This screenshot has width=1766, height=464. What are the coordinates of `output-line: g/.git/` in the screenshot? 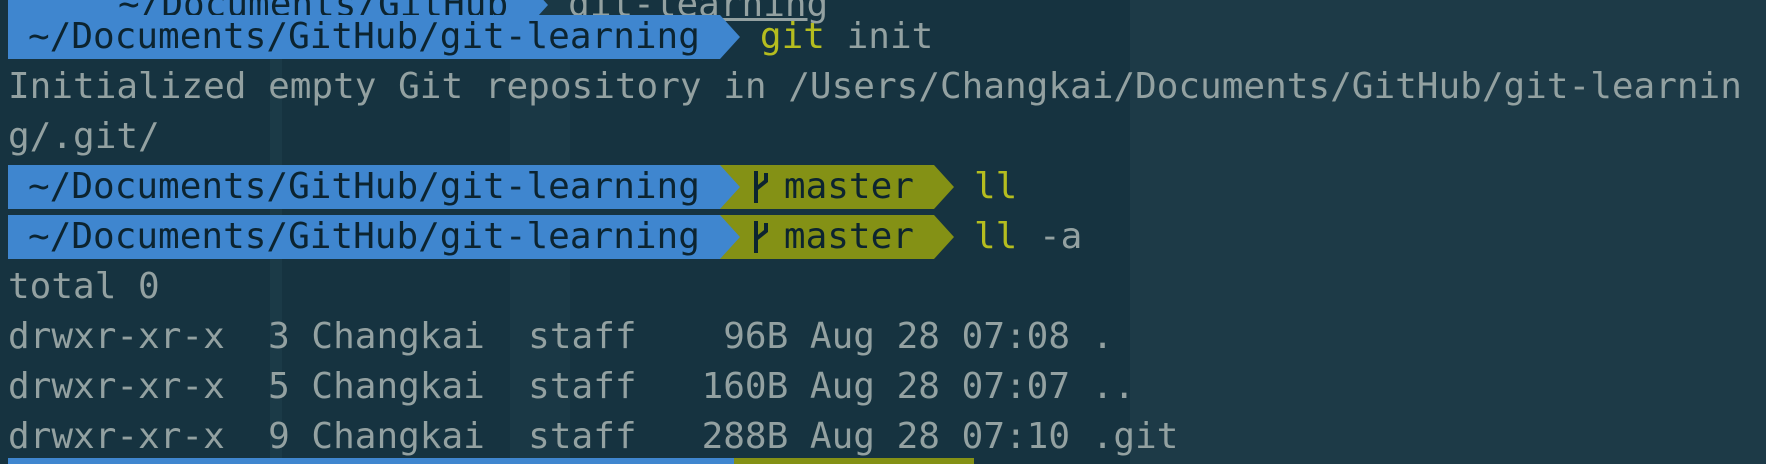 It's located at (84, 136).